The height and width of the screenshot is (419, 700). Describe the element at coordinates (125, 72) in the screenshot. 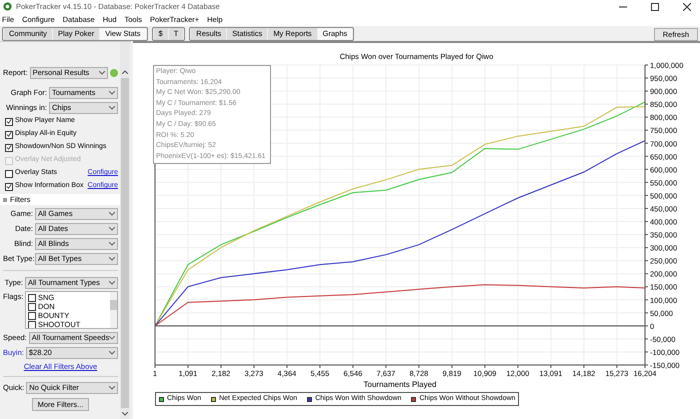

I see `scroll-up-icon` at that location.